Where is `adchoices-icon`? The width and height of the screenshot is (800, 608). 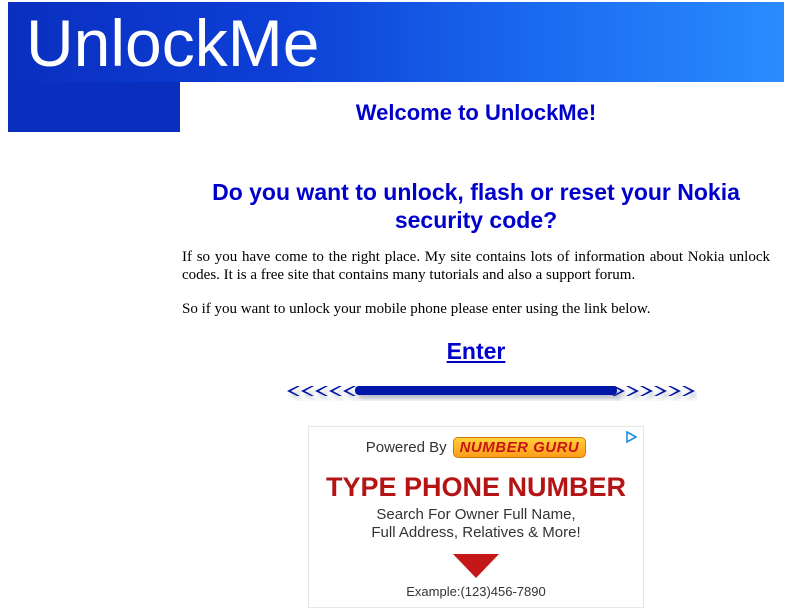 adchoices-icon is located at coordinates (631, 437).